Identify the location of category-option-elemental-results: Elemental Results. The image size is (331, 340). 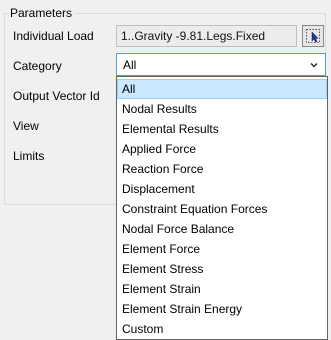
(222, 129).